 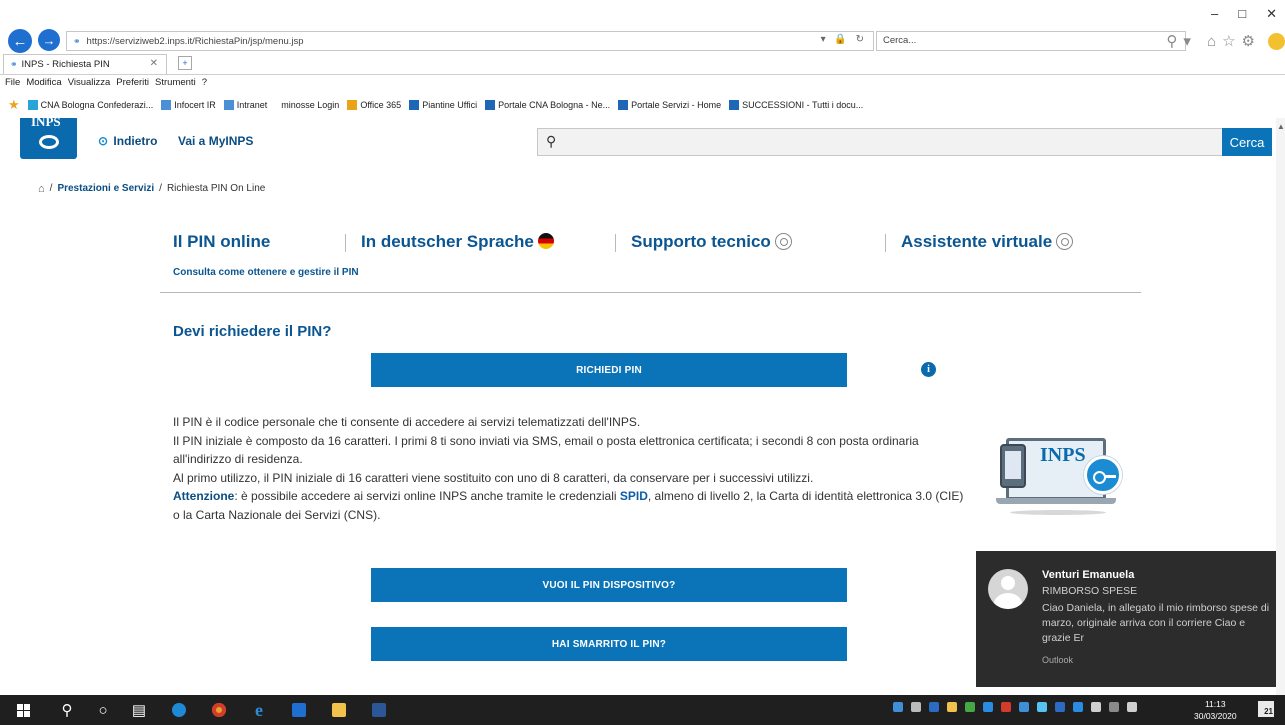 What do you see at coordinates (85, 64) in the screenshot?
I see `browser-tab: ⚭ INPS - Richiesta PIN ✕` at bounding box center [85, 64].